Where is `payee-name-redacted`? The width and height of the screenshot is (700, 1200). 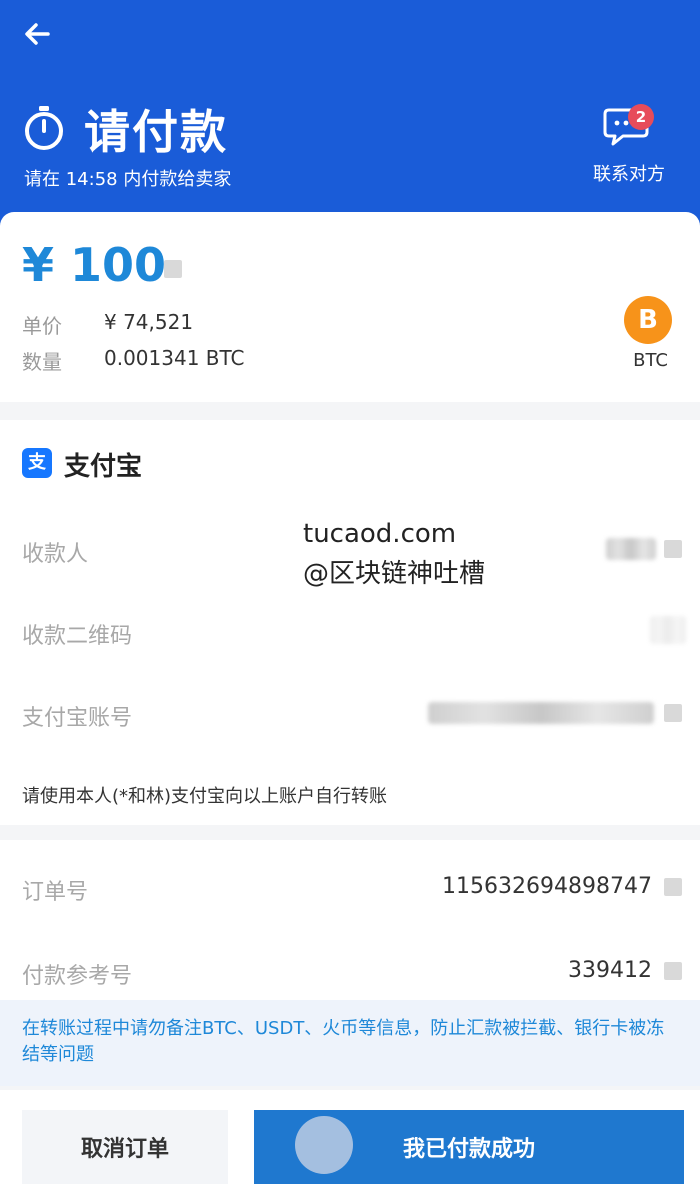 payee-name-redacted is located at coordinates (631, 549).